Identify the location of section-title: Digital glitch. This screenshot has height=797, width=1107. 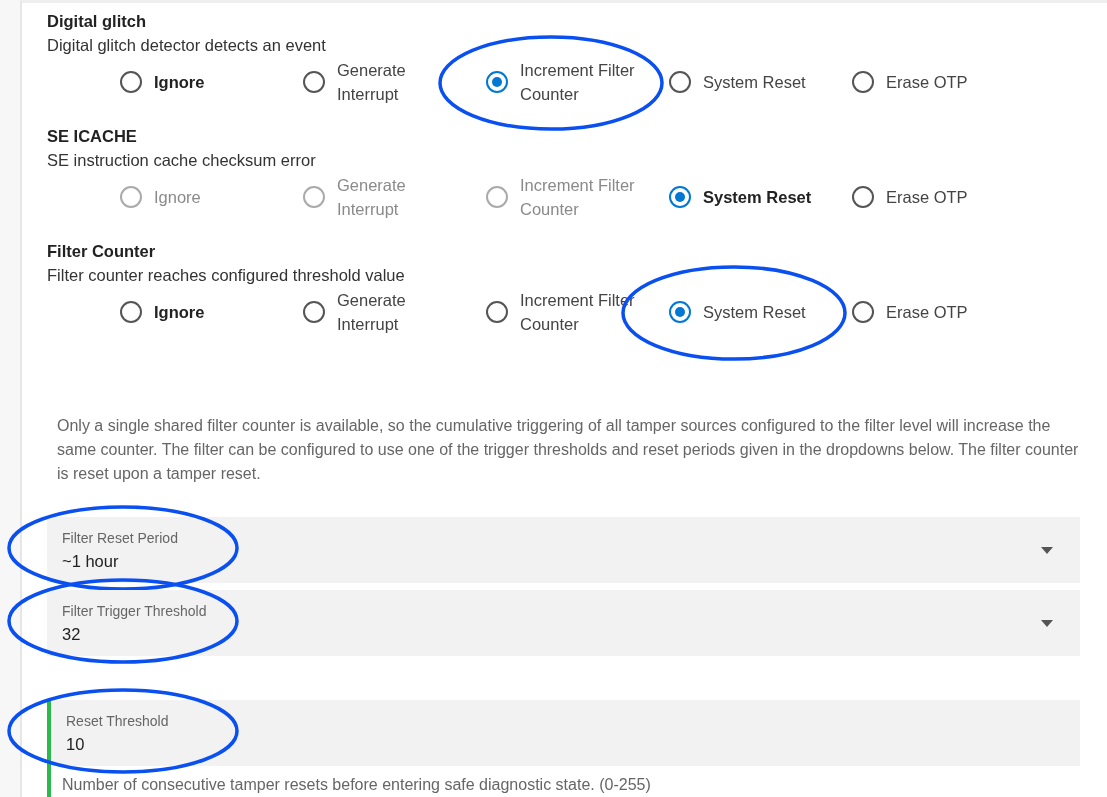
(97, 21).